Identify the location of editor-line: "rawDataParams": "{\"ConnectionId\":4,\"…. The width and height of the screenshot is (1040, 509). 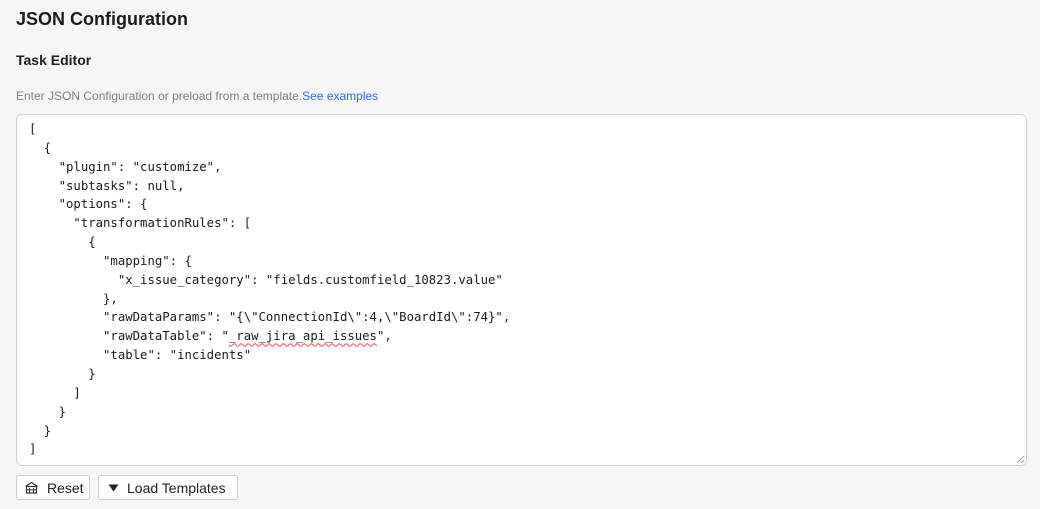
(270, 317).